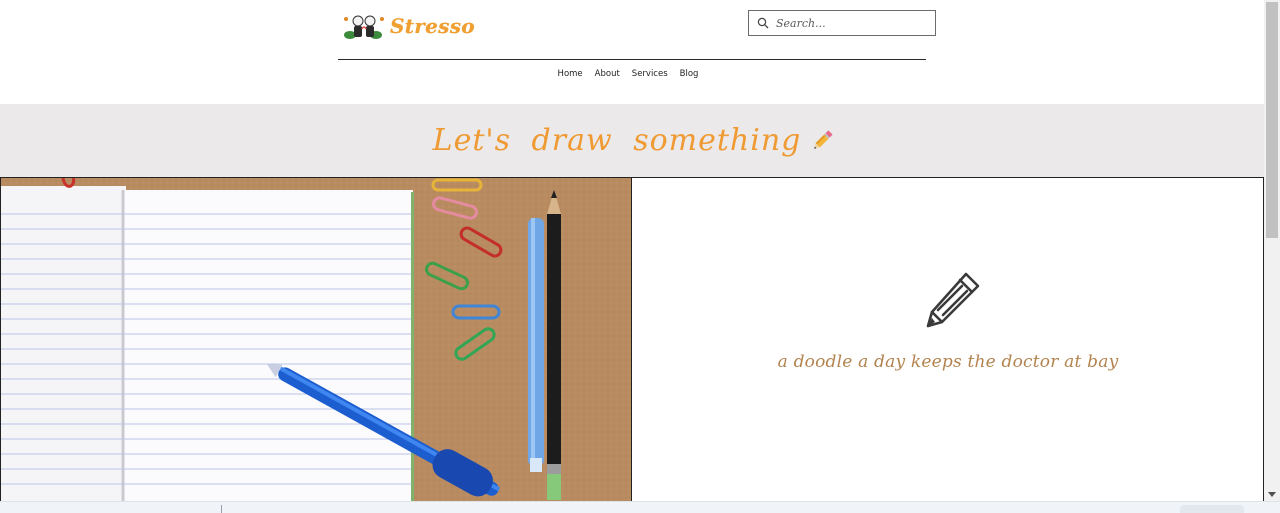  I want to click on nav-blog: Blog, so click(689, 74).